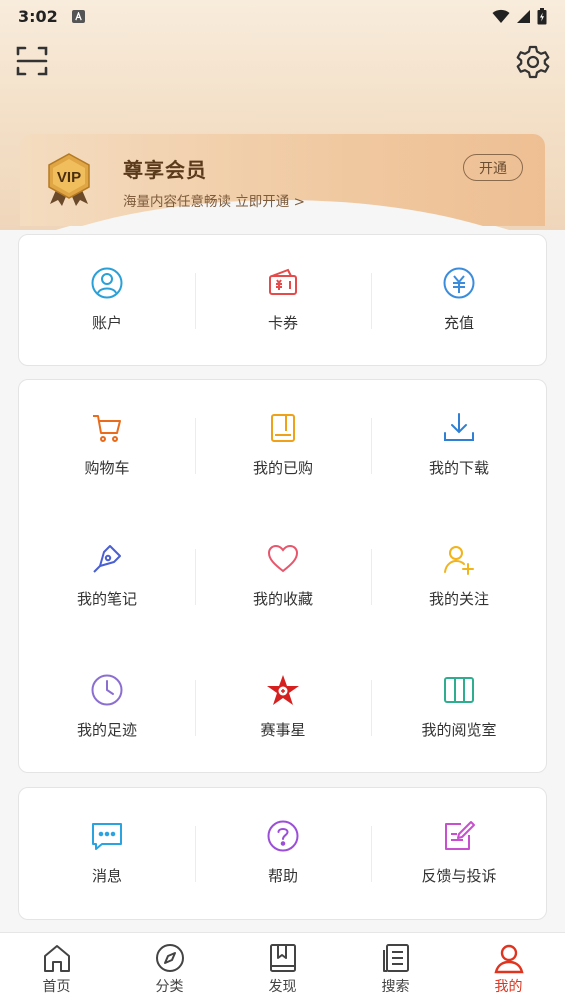  Describe the element at coordinates (282, 599) in the screenshot. I see `grid-item-label: 我的收藏` at that location.